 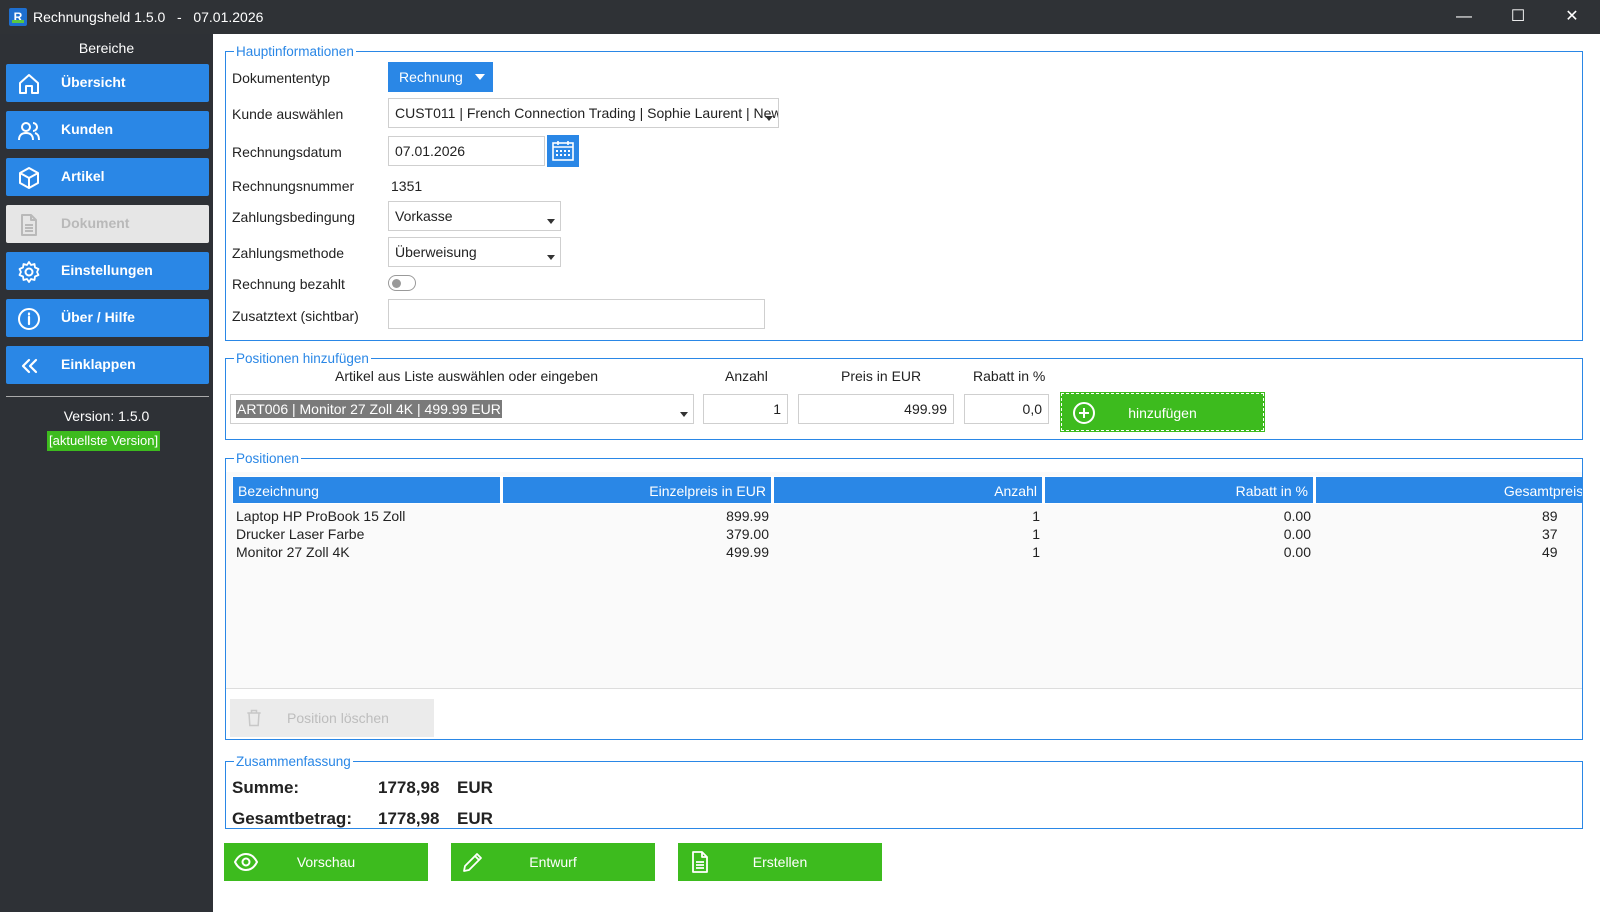 I want to click on total-value: 1778,98, so click(x=409, y=818).